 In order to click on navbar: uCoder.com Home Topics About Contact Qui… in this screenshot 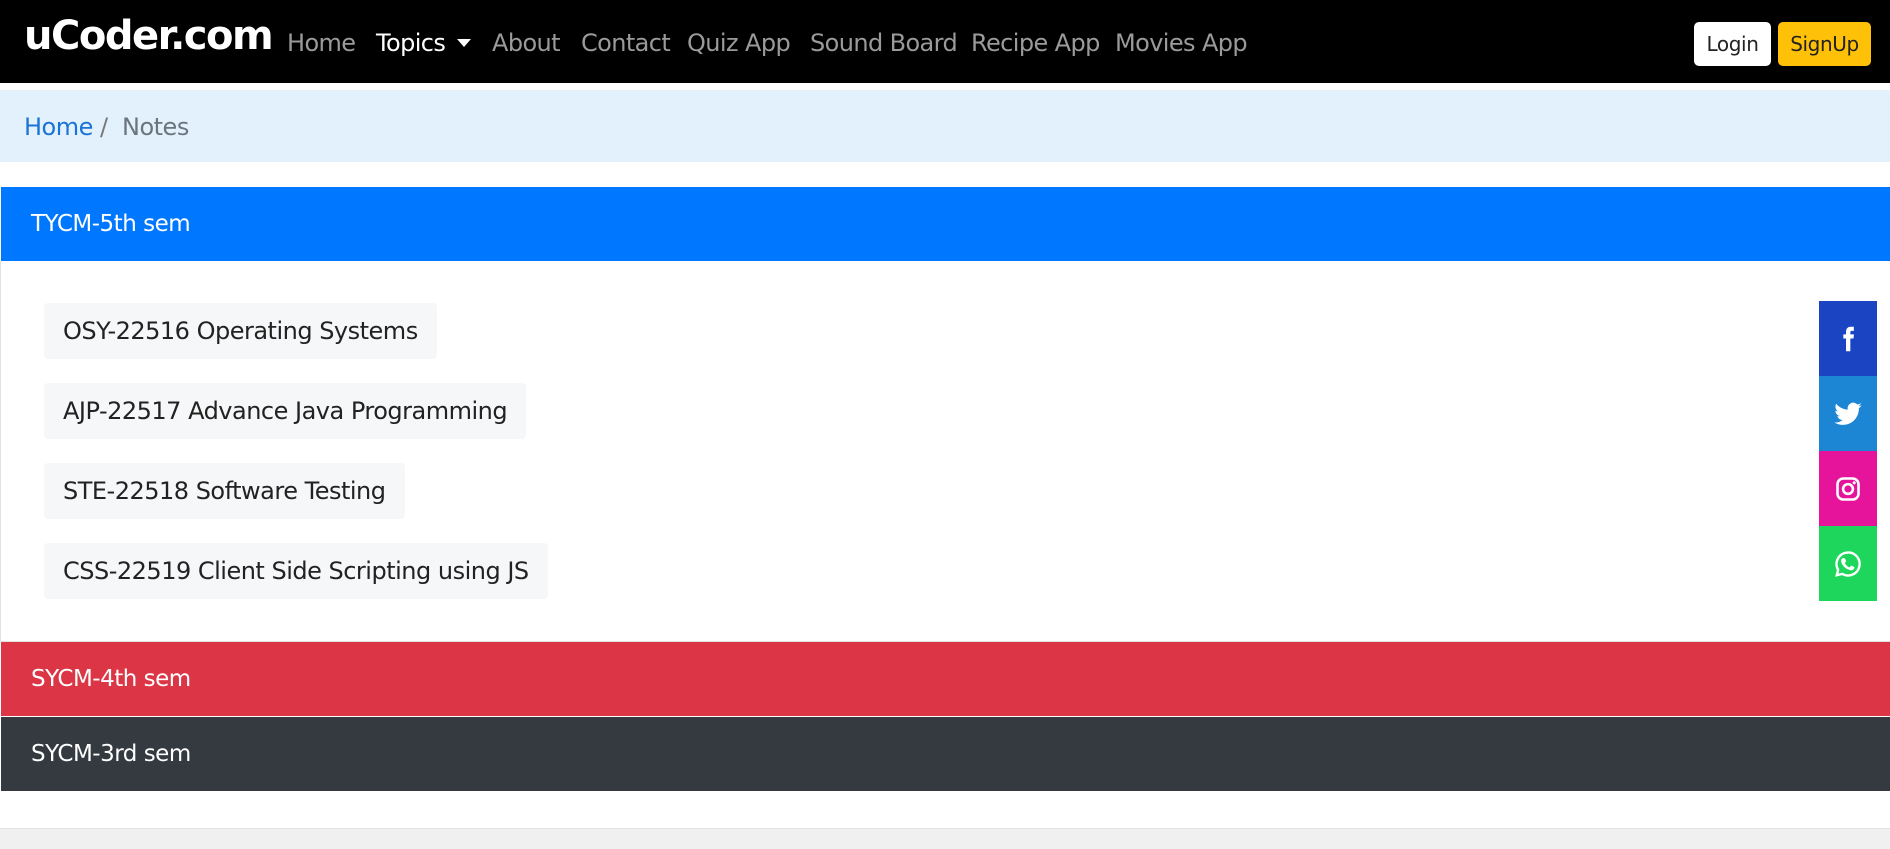, I will do `click(945, 41)`.